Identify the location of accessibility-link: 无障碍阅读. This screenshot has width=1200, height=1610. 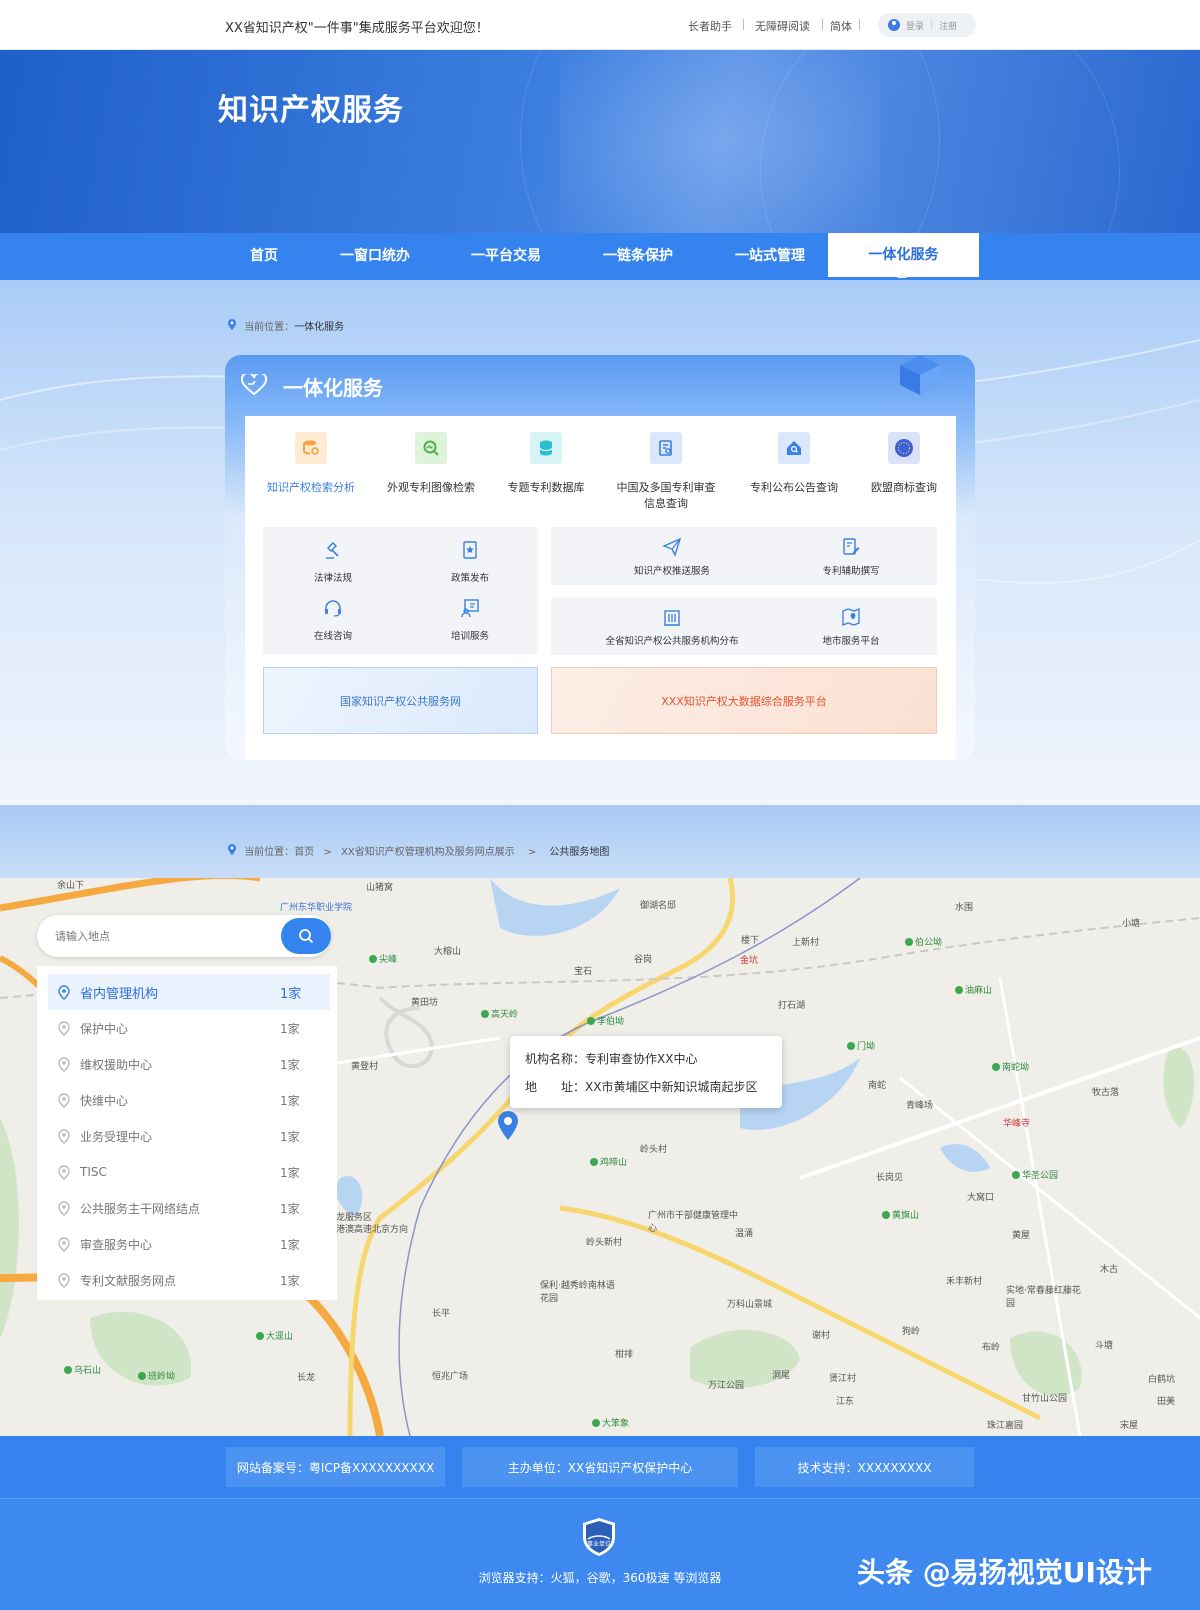
(782, 26).